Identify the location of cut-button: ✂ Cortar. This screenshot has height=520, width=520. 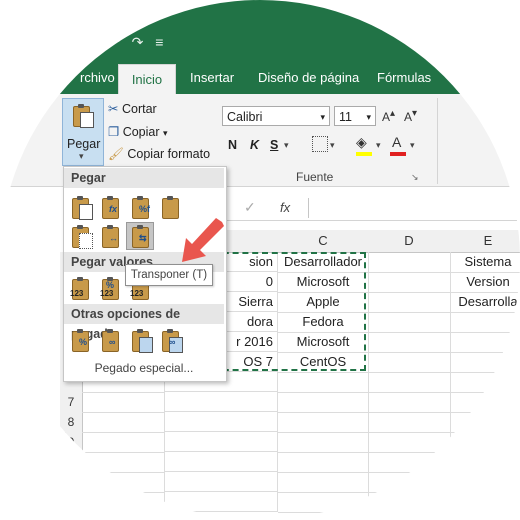
(132, 108).